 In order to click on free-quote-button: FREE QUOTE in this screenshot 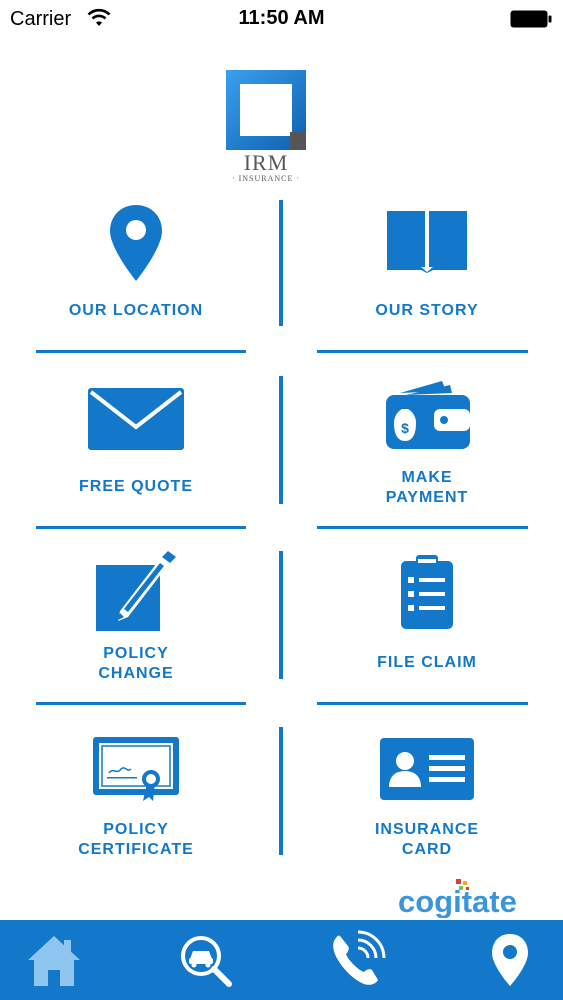, I will do `click(136, 446)`.